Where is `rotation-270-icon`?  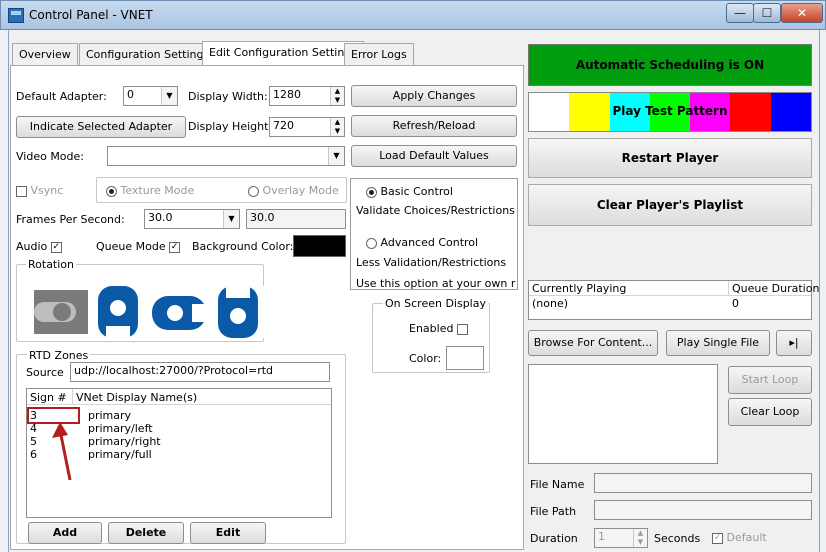
rotation-270-icon is located at coordinates (238, 312).